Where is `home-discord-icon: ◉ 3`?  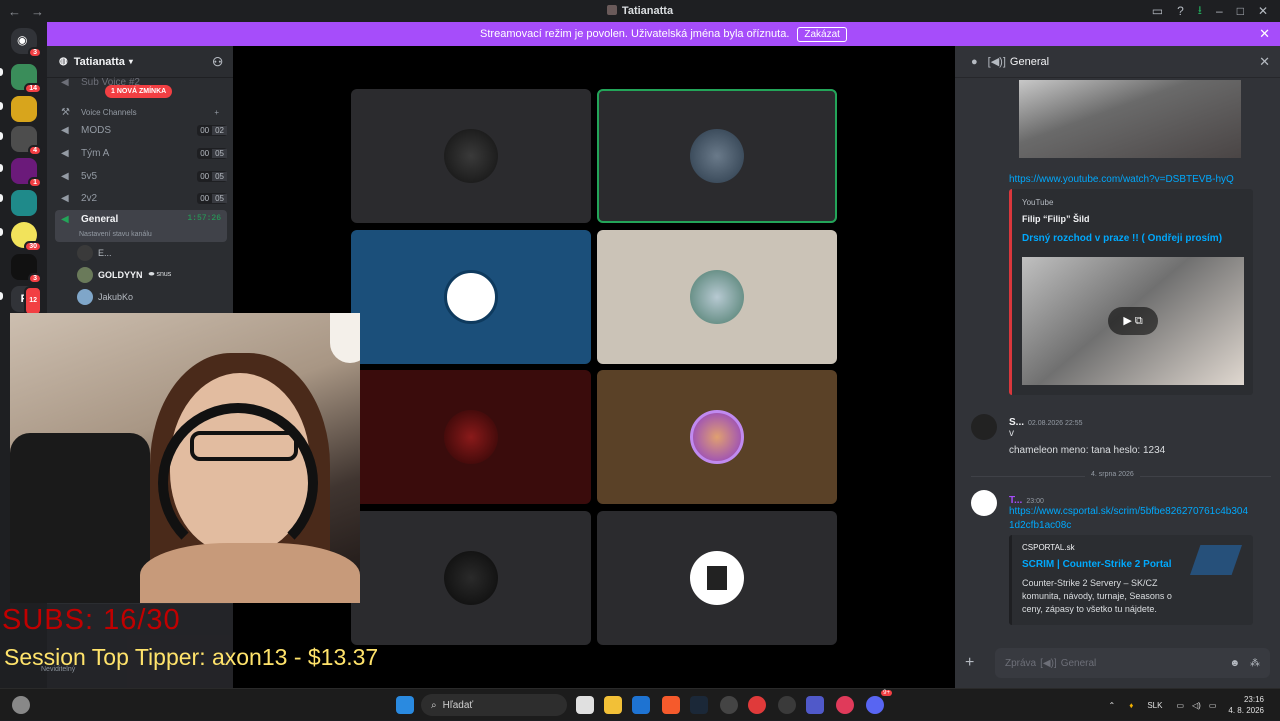
home-discord-icon: ◉ 3 is located at coordinates (26, 43).